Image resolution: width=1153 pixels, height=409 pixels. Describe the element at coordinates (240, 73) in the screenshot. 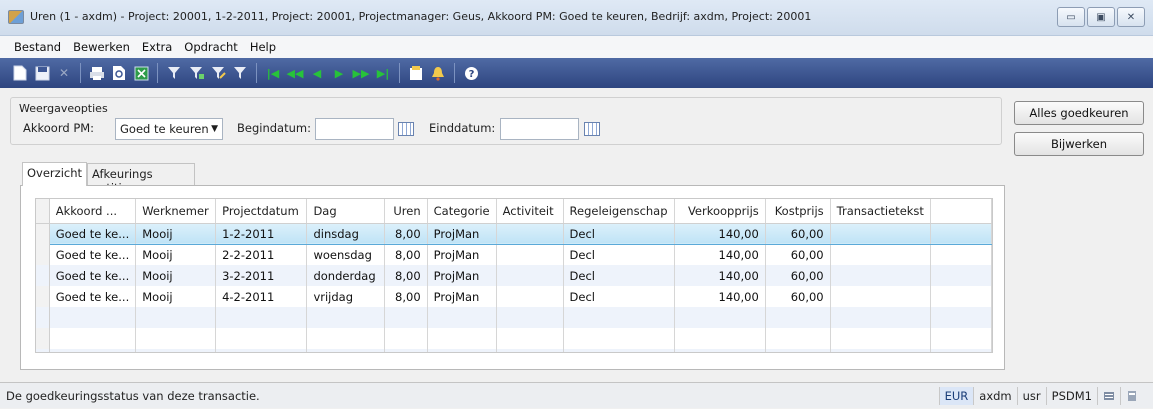

I see `filter-clear-icon` at that location.